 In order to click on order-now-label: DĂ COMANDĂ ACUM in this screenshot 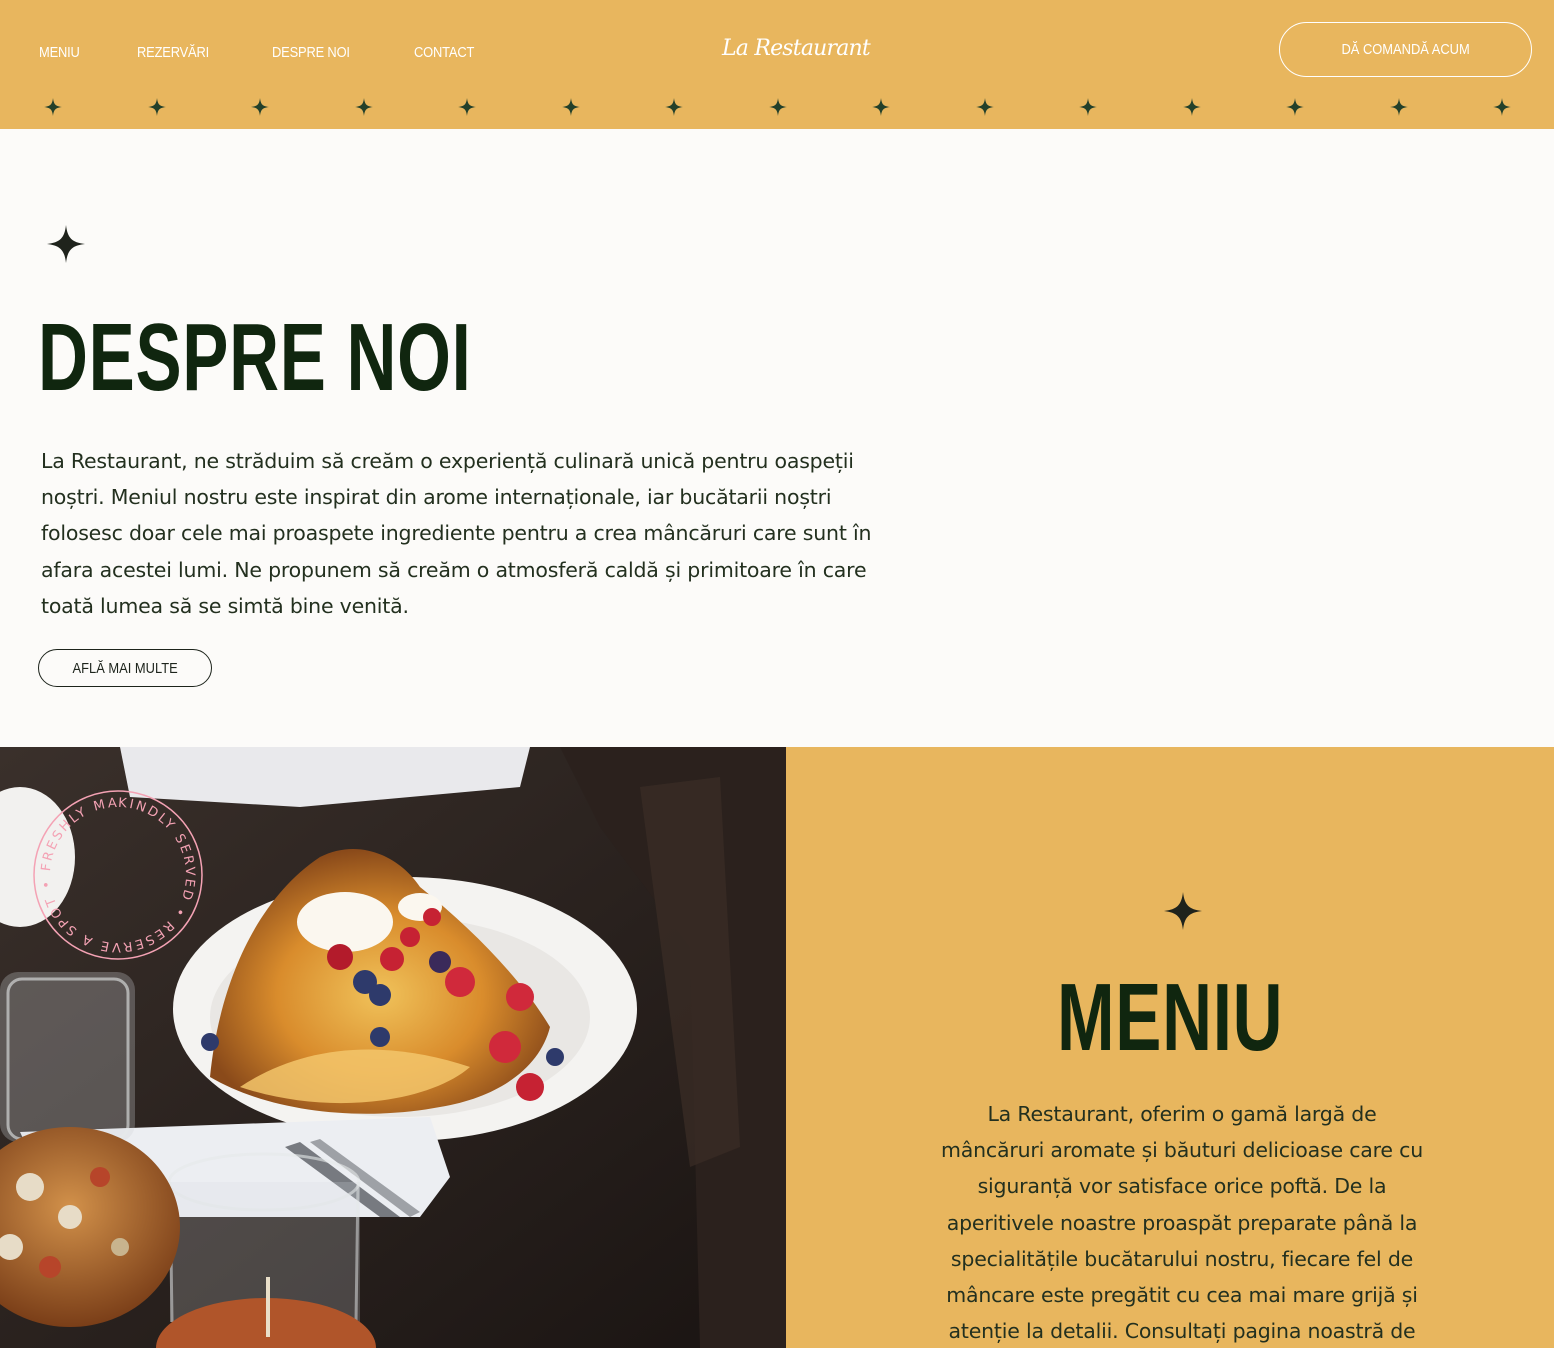, I will do `click(1405, 49)`.